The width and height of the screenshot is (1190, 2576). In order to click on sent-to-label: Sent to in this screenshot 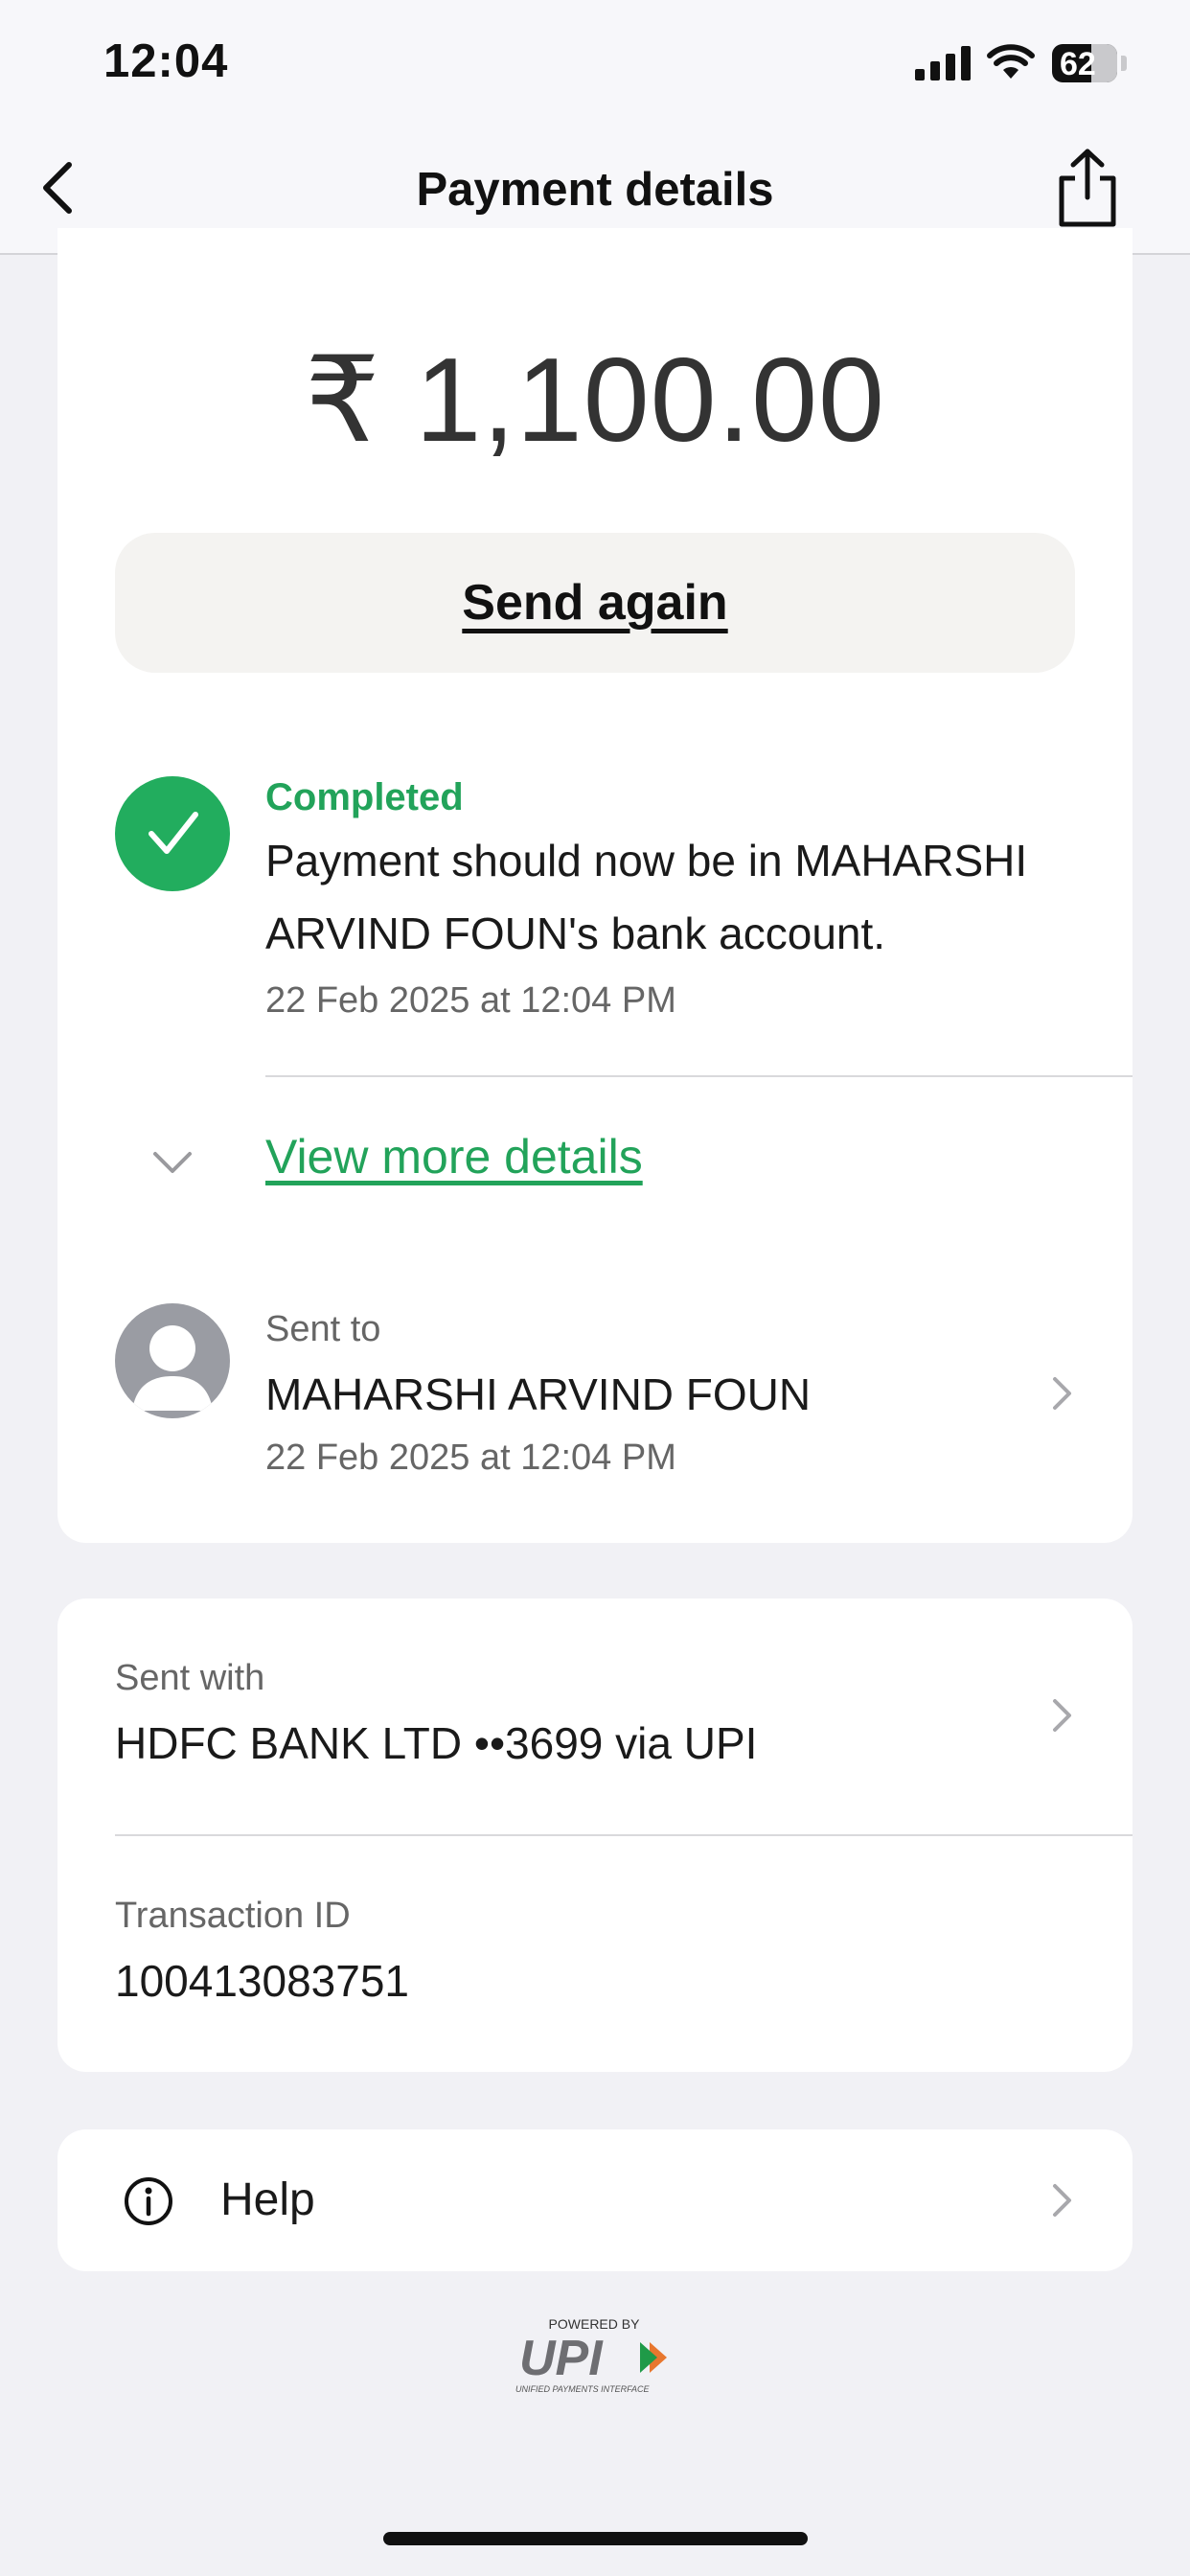, I will do `click(323, 1329)`.